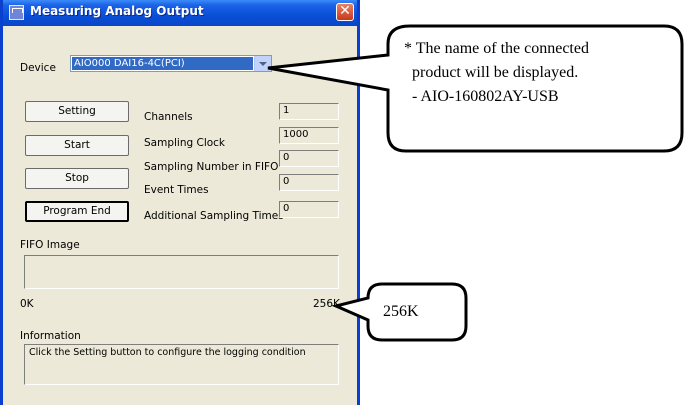 This screenshot has width=688, height=405. I want to click on device-callout-line3: - AIO-160802AY-USB, so click(485, 96).